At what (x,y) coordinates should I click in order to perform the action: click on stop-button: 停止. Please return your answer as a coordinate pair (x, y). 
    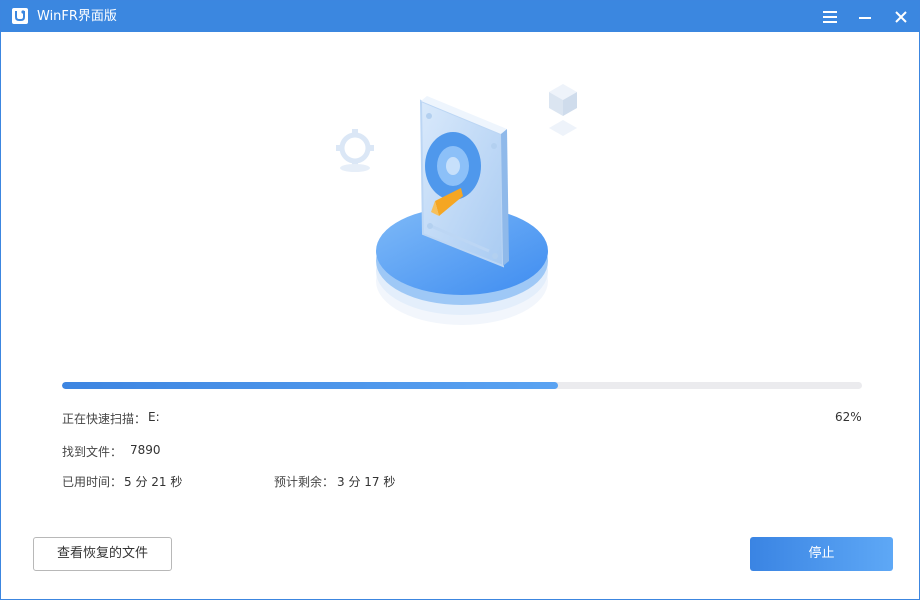
    Looking at the image, I should click on (821, 554).